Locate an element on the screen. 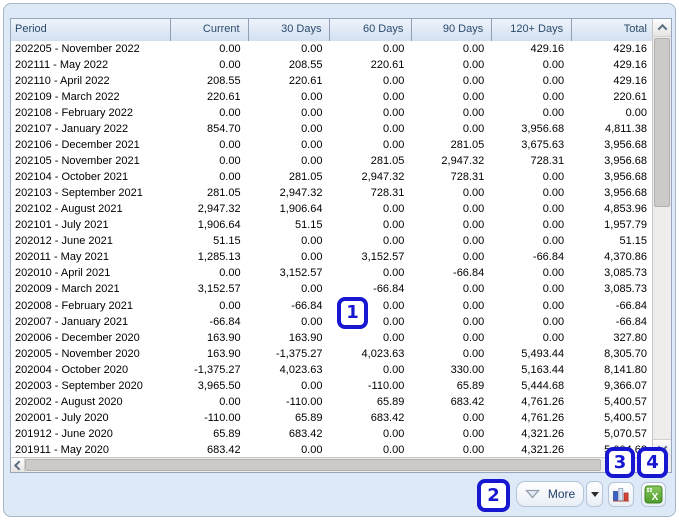 The image size is (679, 520). cell-30-days: 2,947.32 is located at coordinates (301, 193).